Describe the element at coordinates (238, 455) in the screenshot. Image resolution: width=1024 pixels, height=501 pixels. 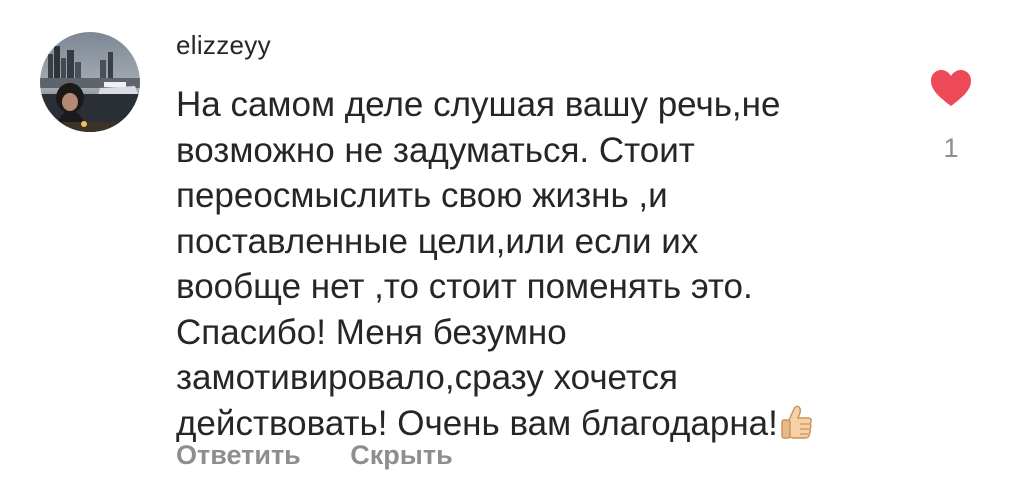
I see `reply-button: Ответить` at that location.